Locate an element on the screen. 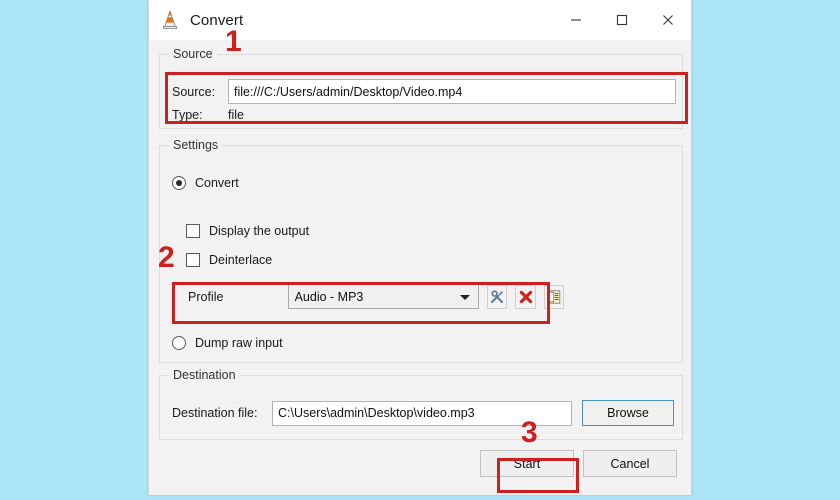  maximize-button is located at coordinates (622, 20).